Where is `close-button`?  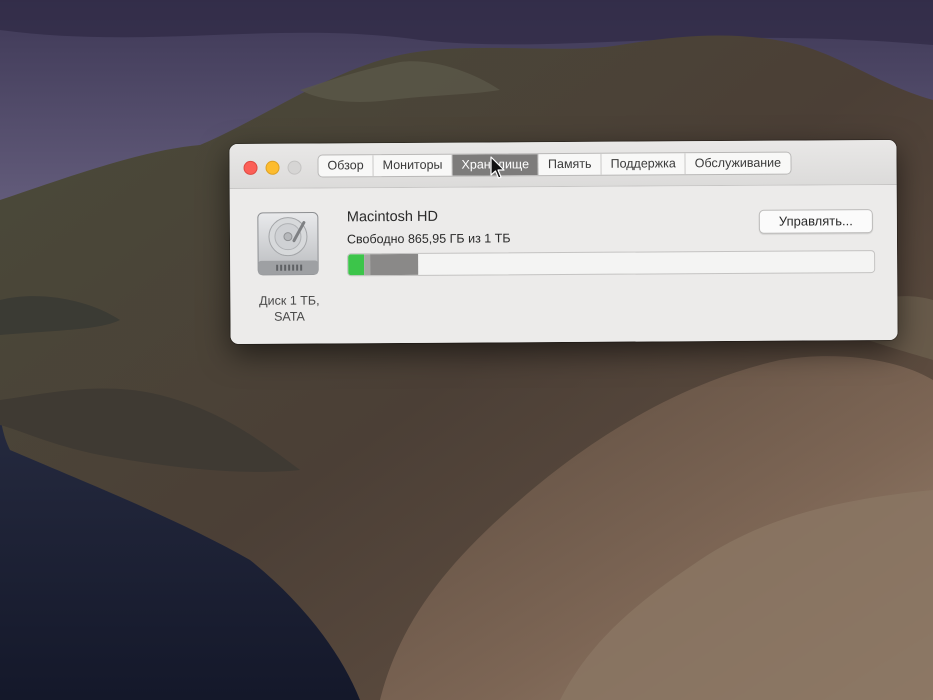 close-button is located at coordinates (250, 167).